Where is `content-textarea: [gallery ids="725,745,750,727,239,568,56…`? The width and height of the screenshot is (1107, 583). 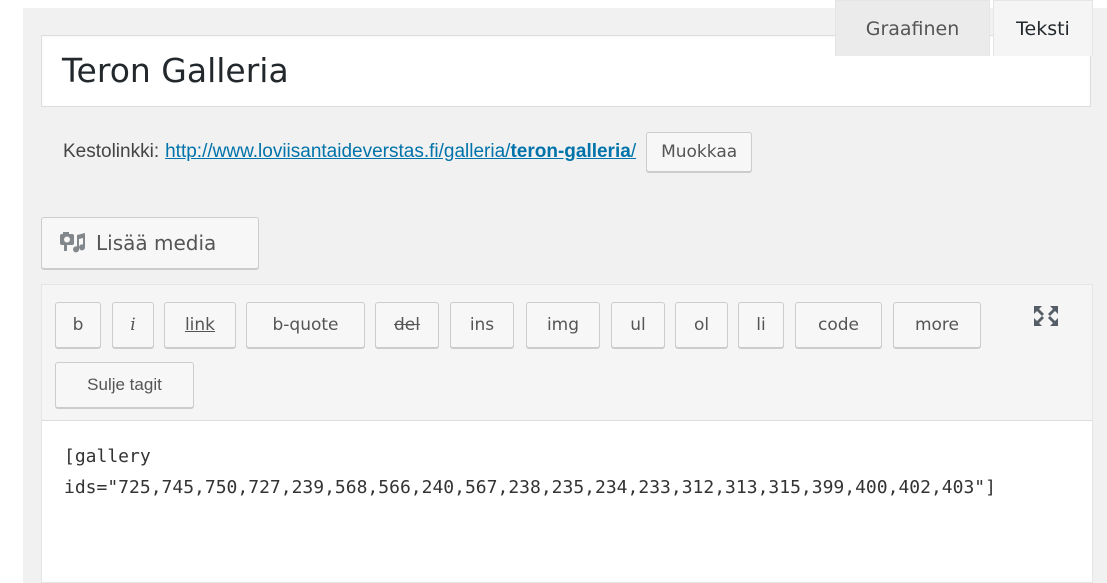
content-textarea: [gallery ids="725,745,750,727,239,568,56… is located at coordinates (574, 472).